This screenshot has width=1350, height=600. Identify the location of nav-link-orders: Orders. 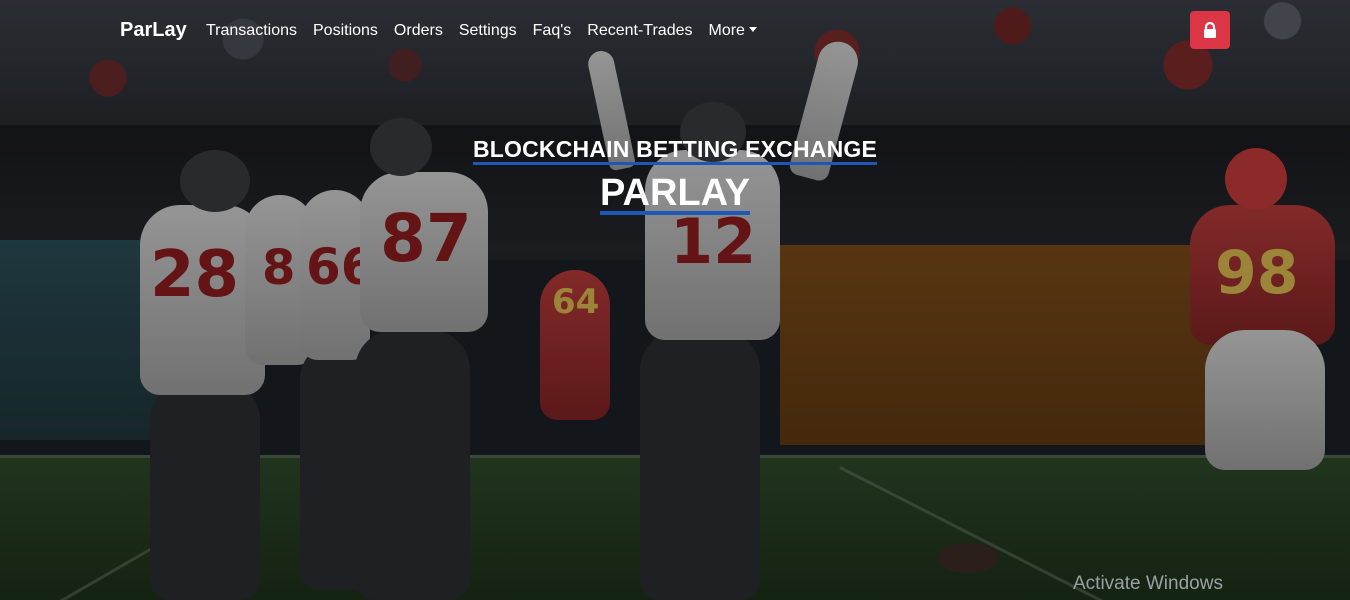
(418, 31).